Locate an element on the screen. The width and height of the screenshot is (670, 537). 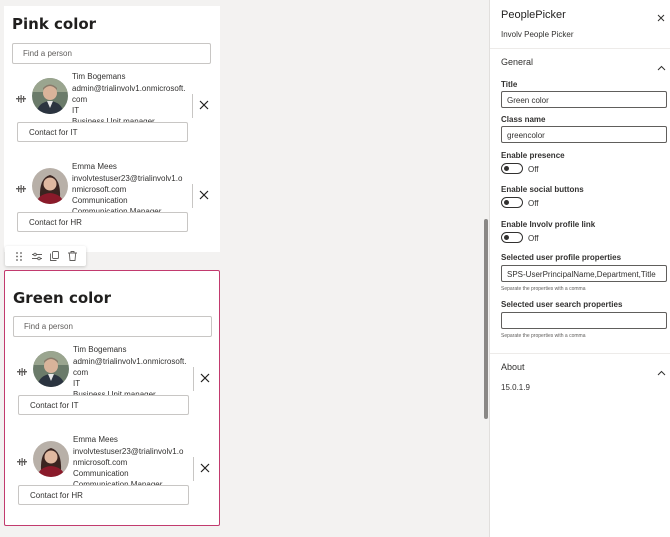
title-label: Title is located at coordinates (509, 84).